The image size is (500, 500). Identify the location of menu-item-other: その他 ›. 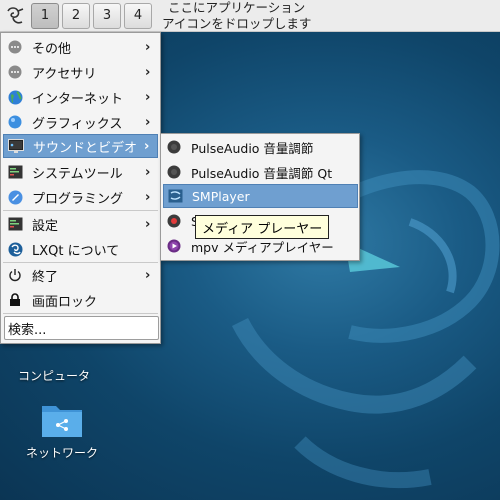
(80, 47).